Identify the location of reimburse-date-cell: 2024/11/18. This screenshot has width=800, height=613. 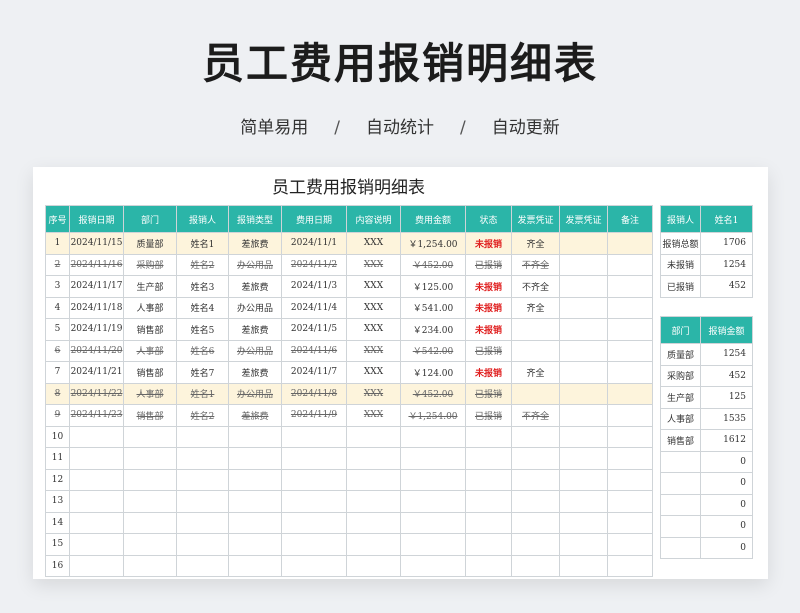
(96, 307).